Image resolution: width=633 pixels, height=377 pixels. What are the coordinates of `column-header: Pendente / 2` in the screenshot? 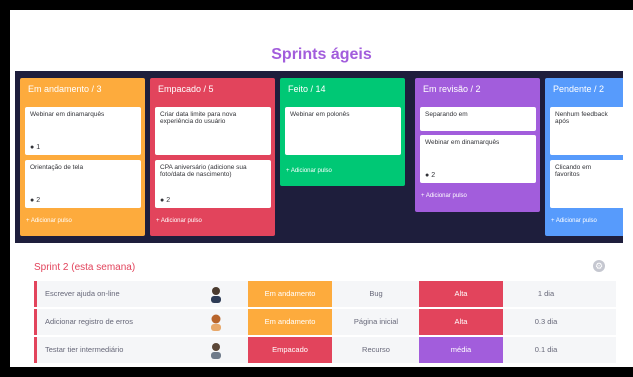 It's located at (584, 89).